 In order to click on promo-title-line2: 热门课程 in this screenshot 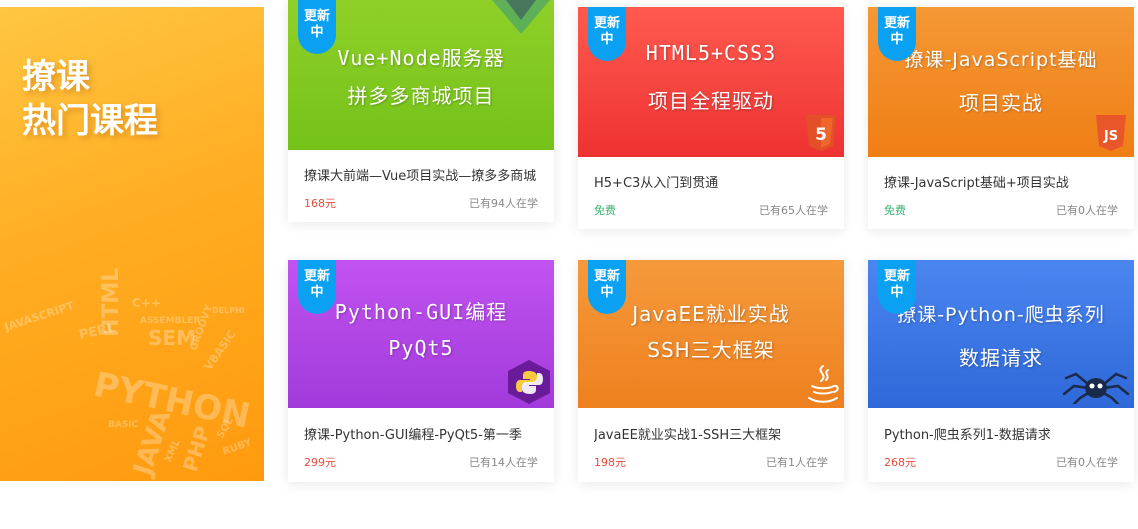, I will do `click(90, 121)`.